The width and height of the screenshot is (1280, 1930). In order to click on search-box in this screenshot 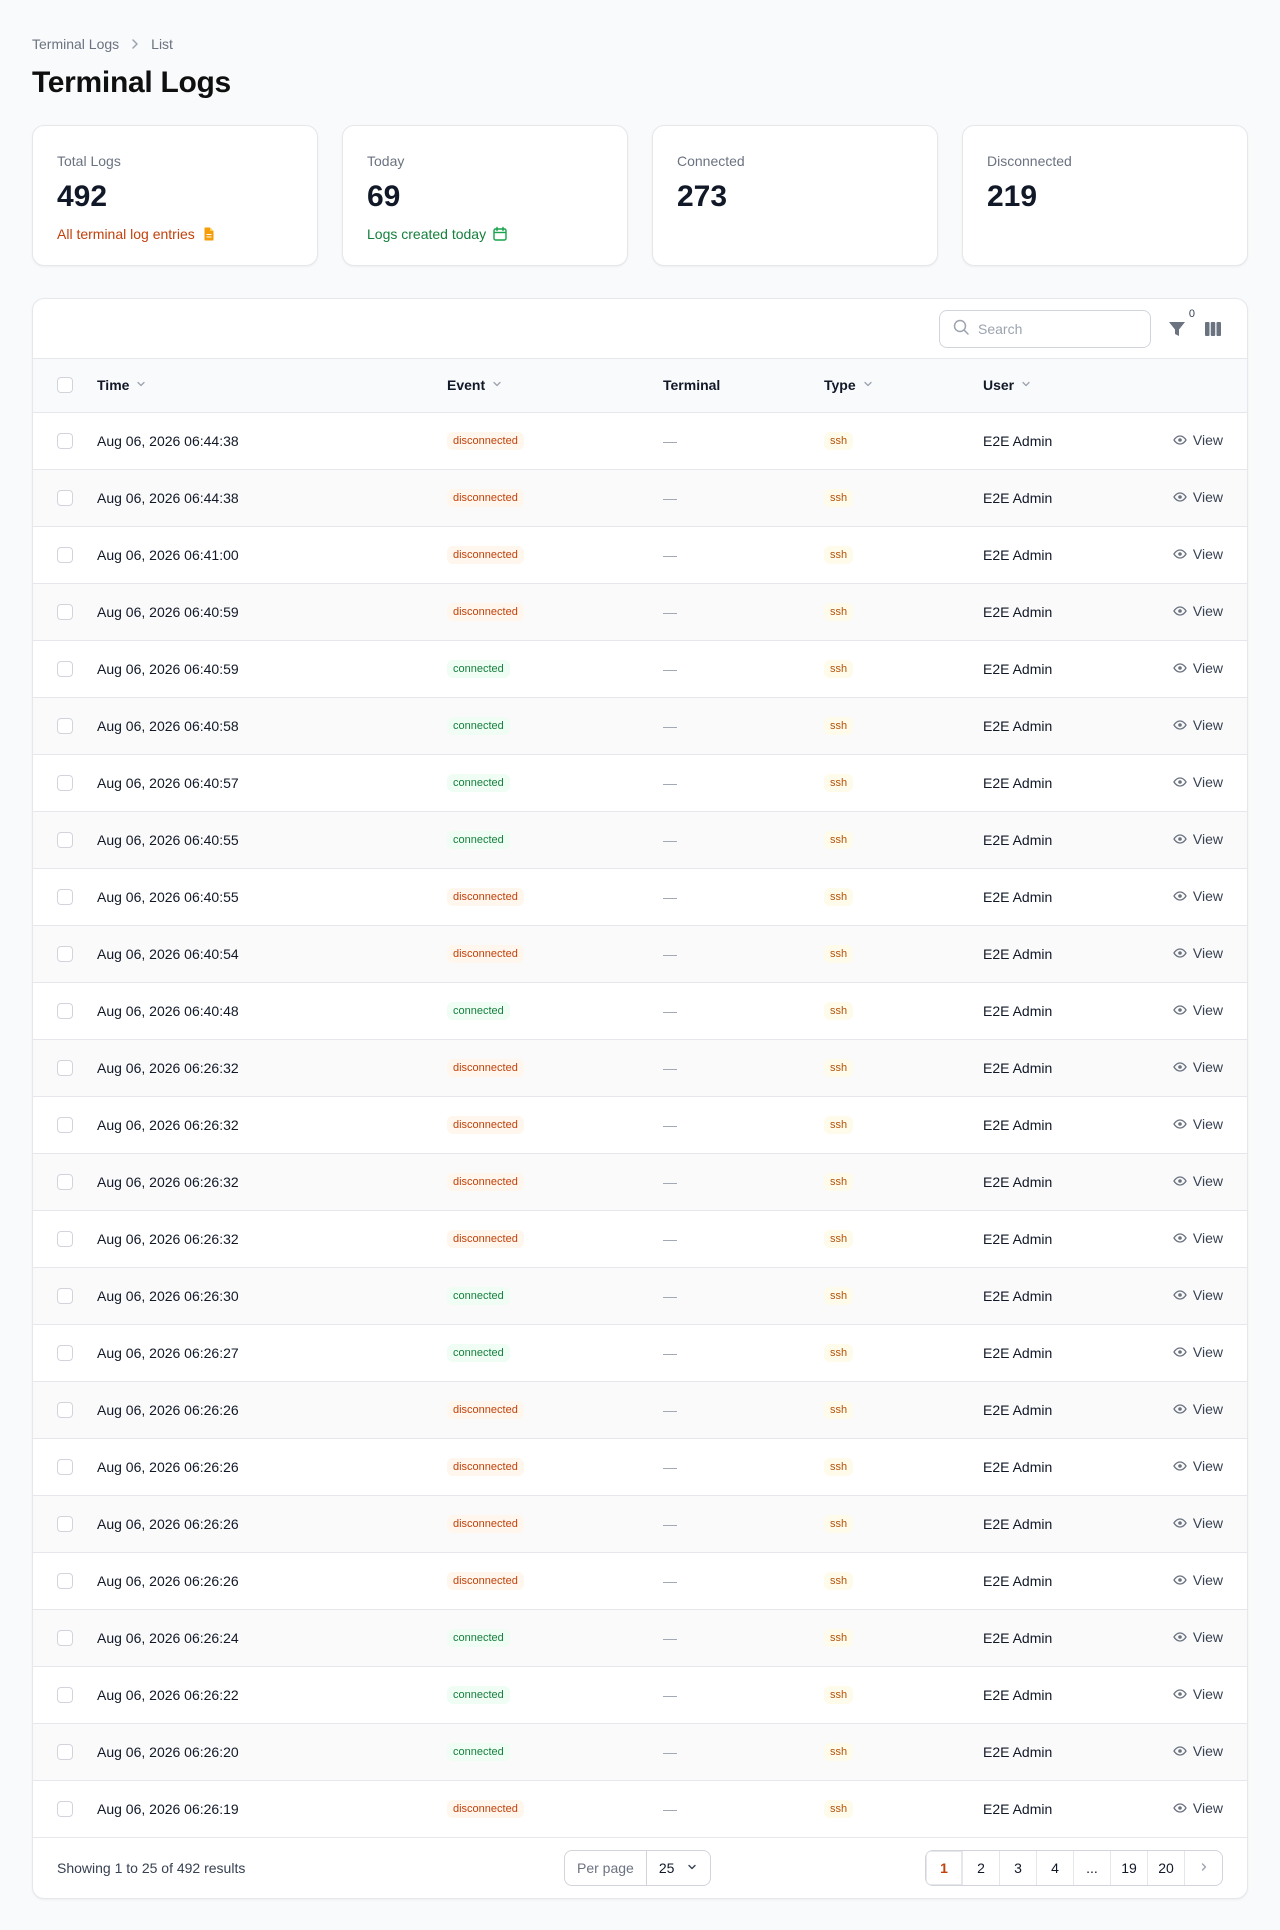, I will do `click(1045, 328)`.